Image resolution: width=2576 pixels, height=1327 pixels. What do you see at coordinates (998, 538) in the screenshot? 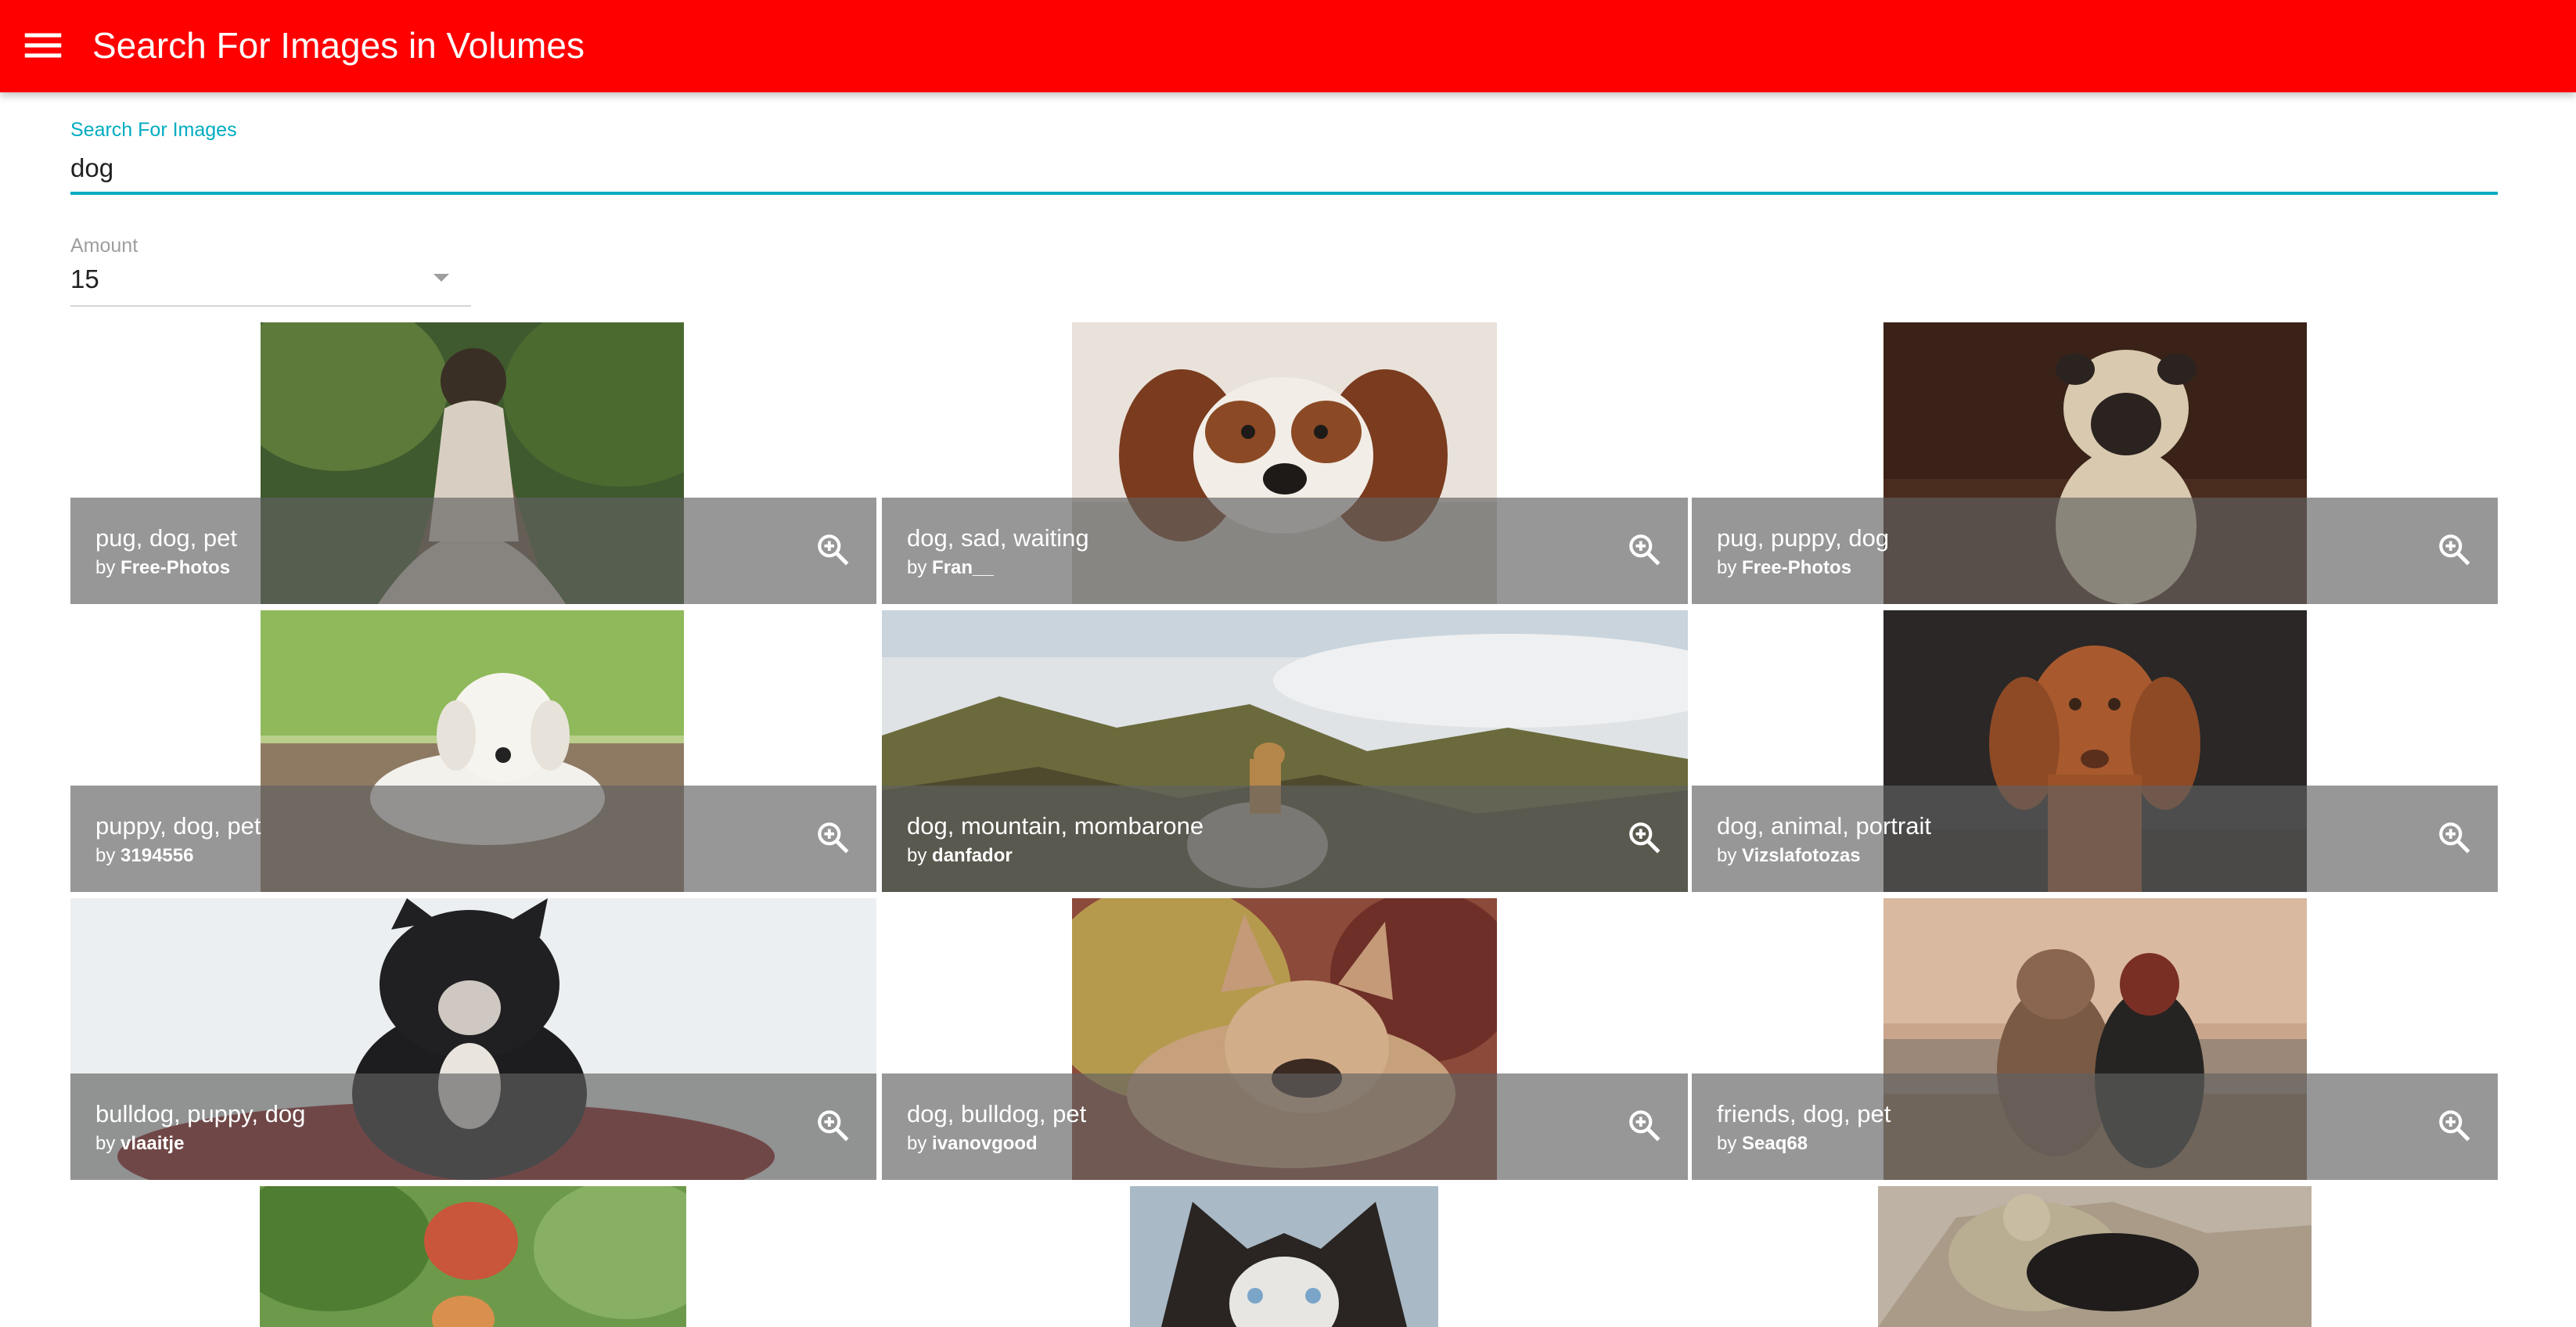
I see `tile-title: dog, sad, waiting` at bounding box center [998, 538].